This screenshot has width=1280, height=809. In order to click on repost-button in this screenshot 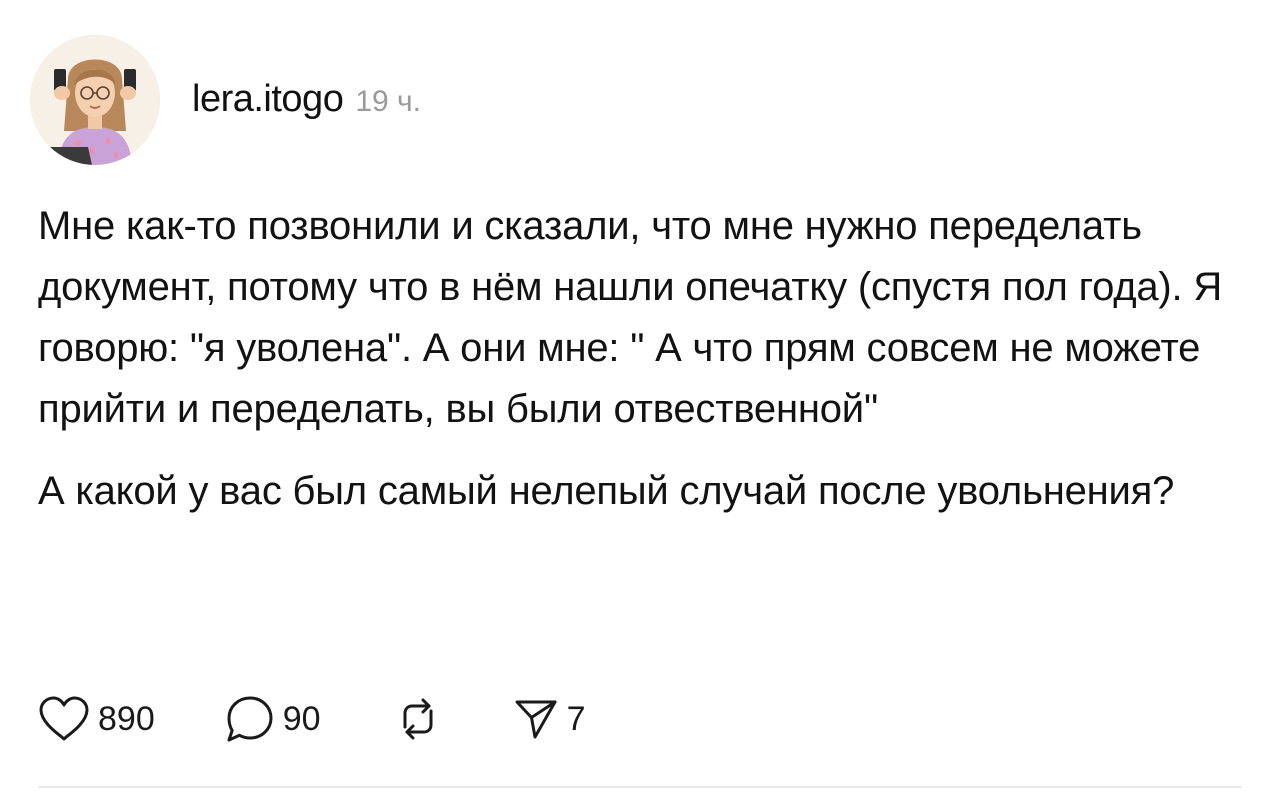, I will do `click(418, 719)`.